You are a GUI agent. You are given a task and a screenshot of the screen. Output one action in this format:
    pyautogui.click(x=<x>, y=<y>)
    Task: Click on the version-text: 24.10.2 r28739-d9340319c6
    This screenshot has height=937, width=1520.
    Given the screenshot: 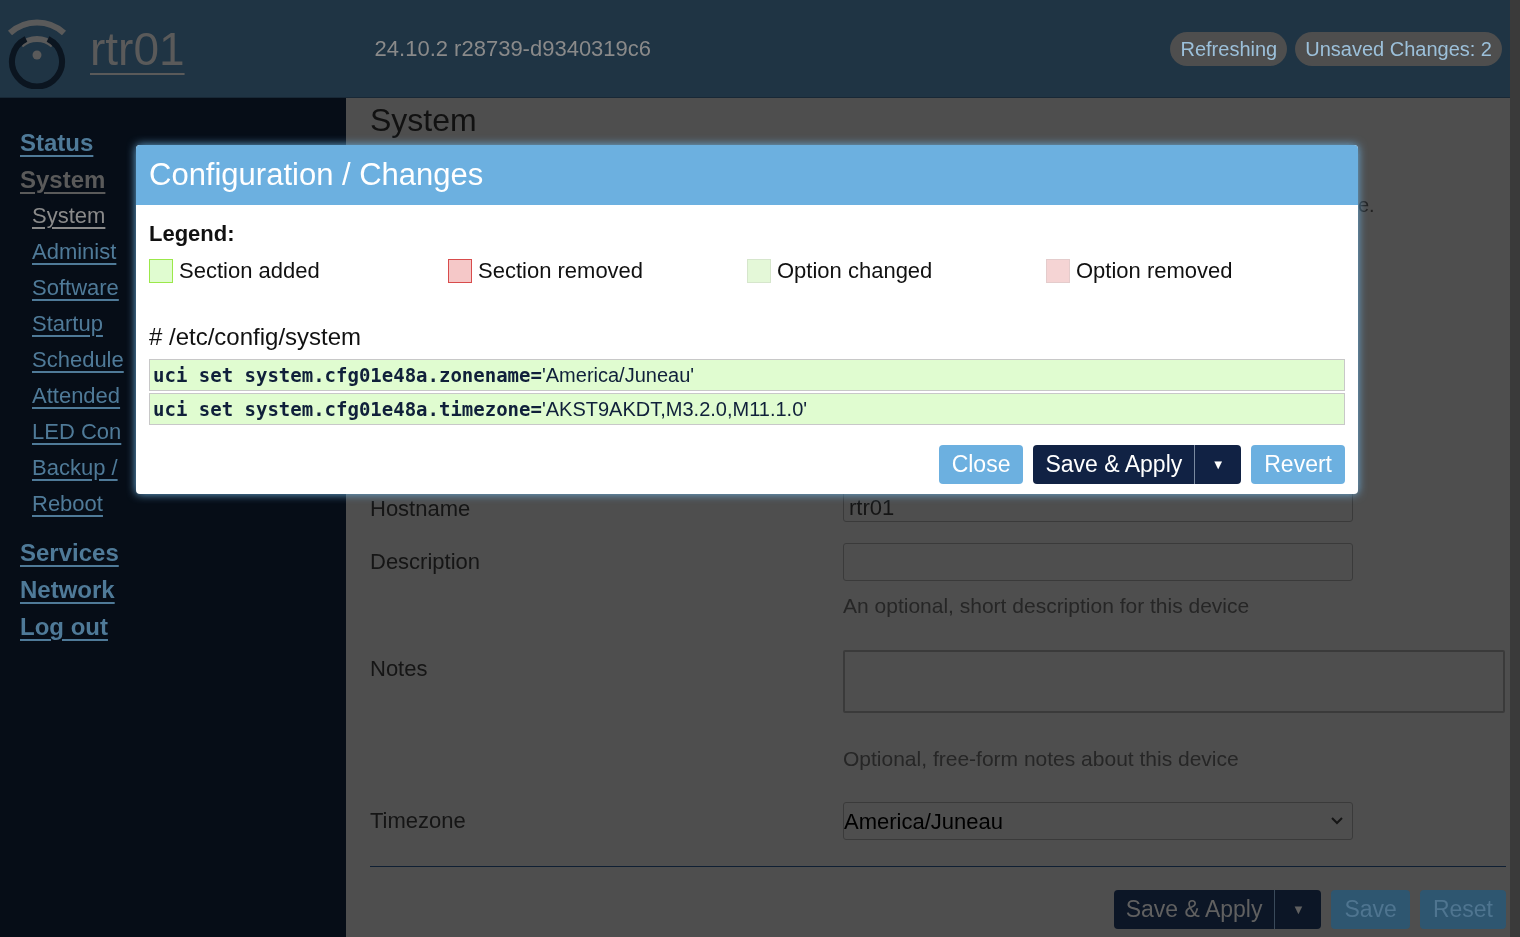 What is the action you would take?
    pyautogui.click(x=513, y=49)
    